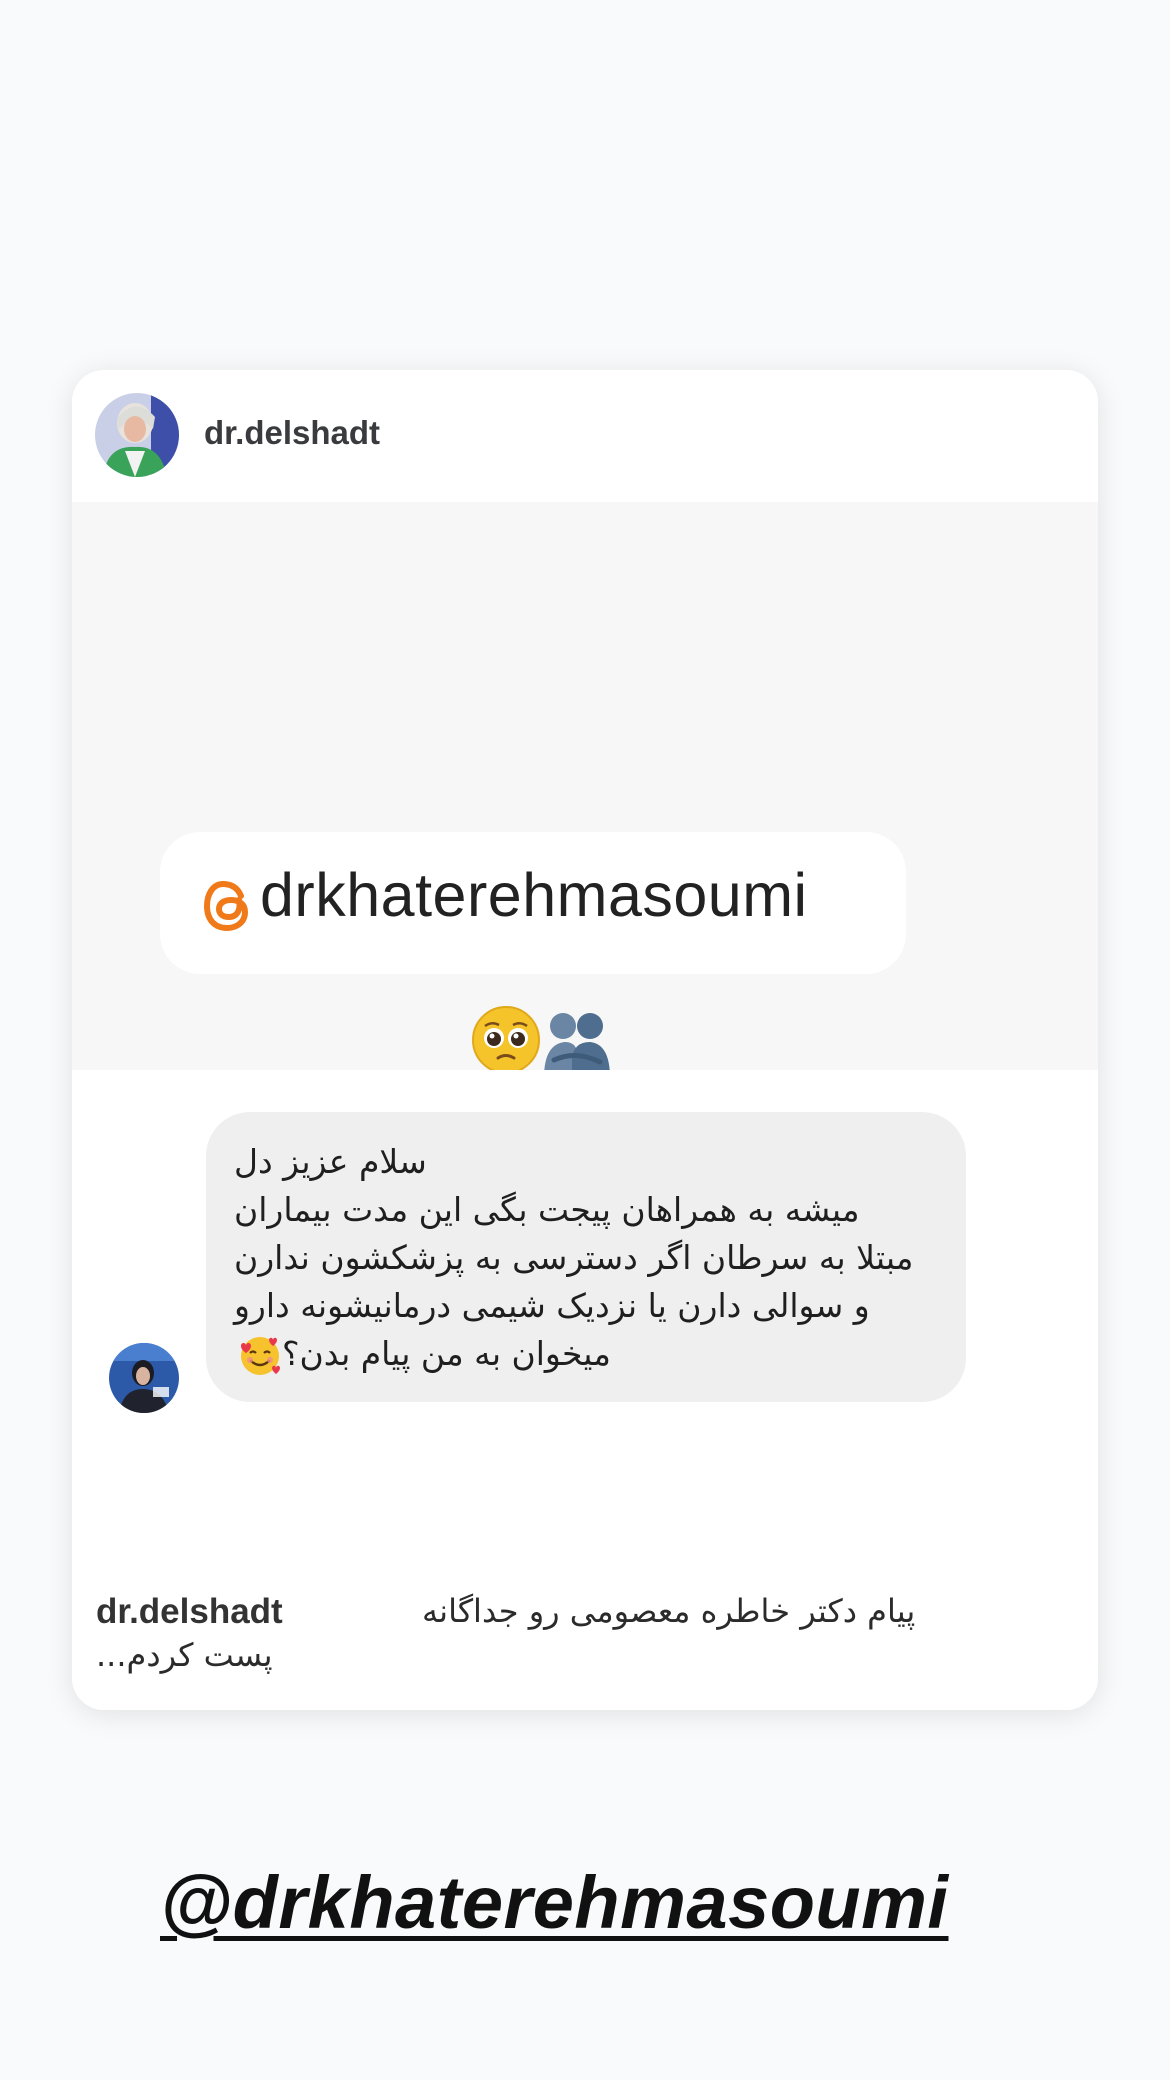  Describe the element at coordinates (585, 436) in the screenshot. I see `post-header: dr.delshadt` at that location.